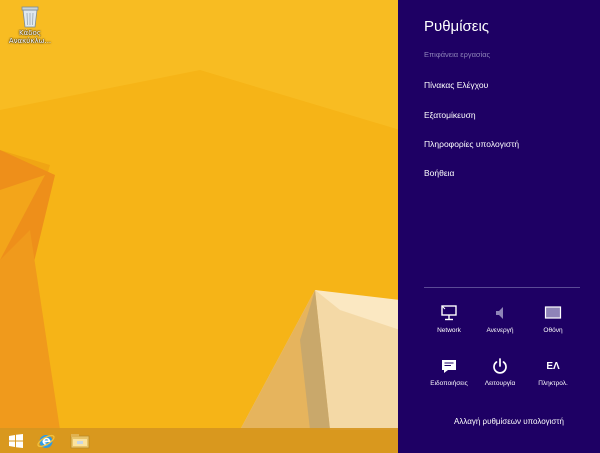  I want to click on notifications-icon, so click(449, 366).